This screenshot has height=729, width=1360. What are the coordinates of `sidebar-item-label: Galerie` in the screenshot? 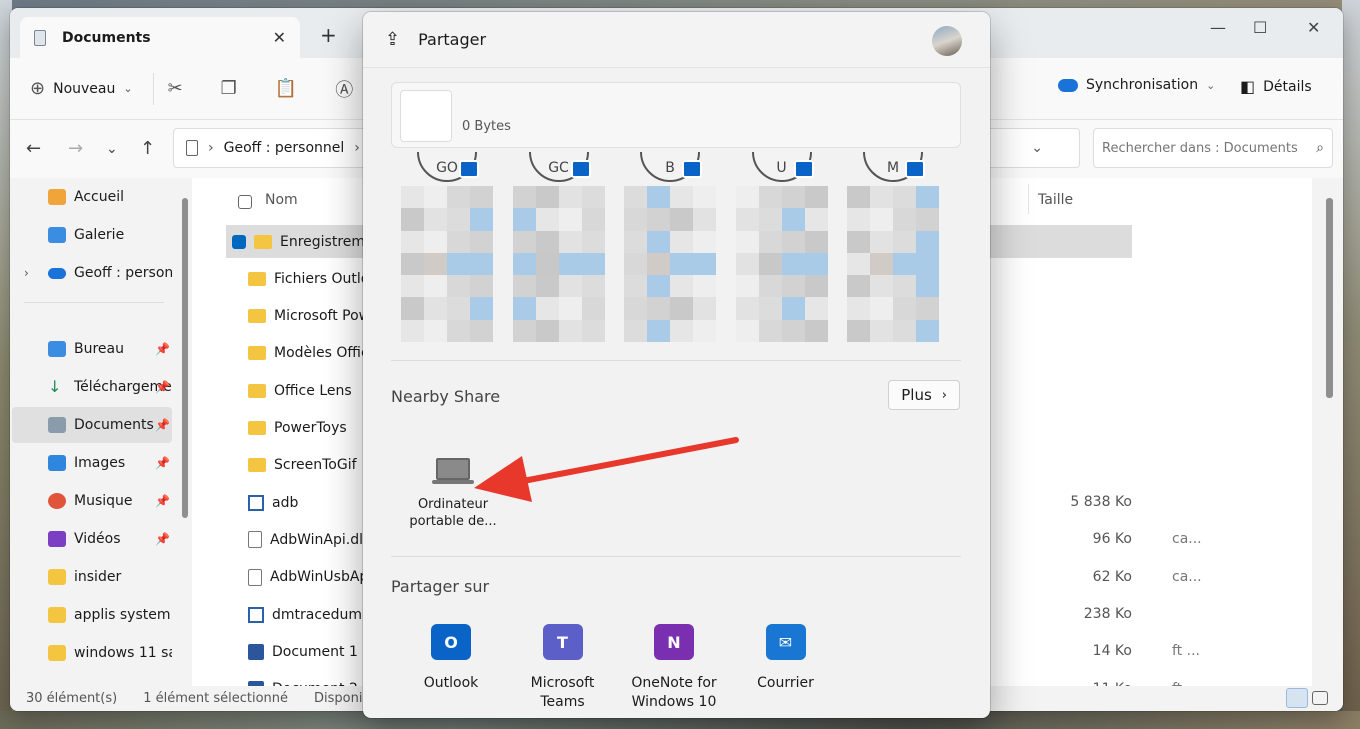 It's located at (99, 235).